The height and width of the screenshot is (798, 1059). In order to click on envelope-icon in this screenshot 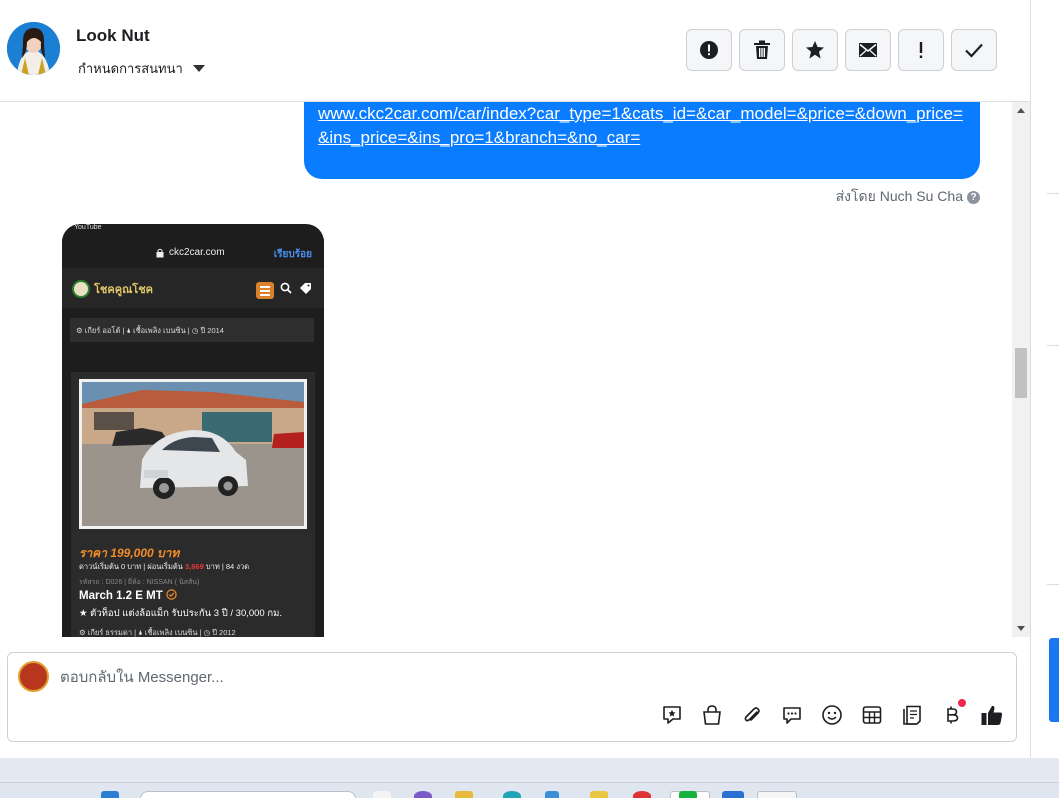, I will do `click(868, 50)`.